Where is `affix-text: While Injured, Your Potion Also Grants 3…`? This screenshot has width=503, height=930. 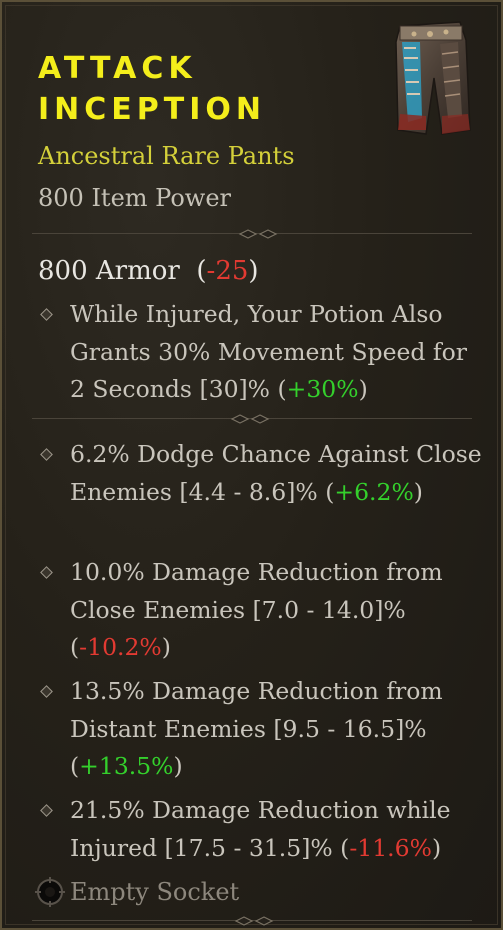
affix-text: While Injured, Your Potion Also Grants 3… is located at coordinates (269, 351).